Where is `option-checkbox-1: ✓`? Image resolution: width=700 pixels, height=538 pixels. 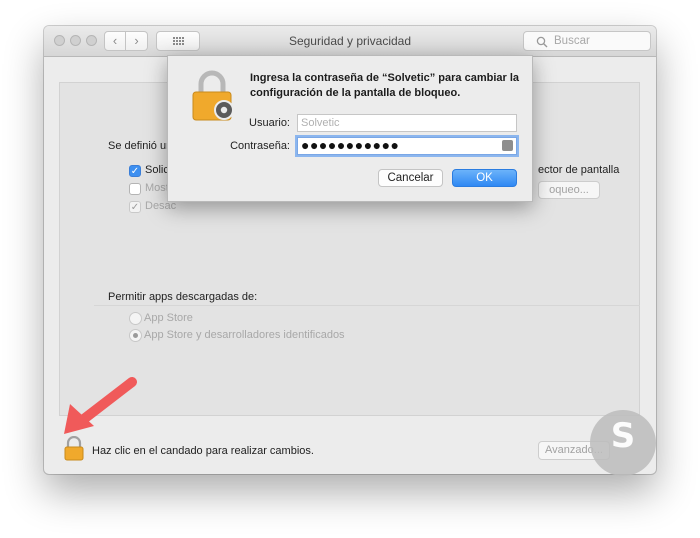 option-checkbox-1: ✓ is located at coordinates (135, 171).